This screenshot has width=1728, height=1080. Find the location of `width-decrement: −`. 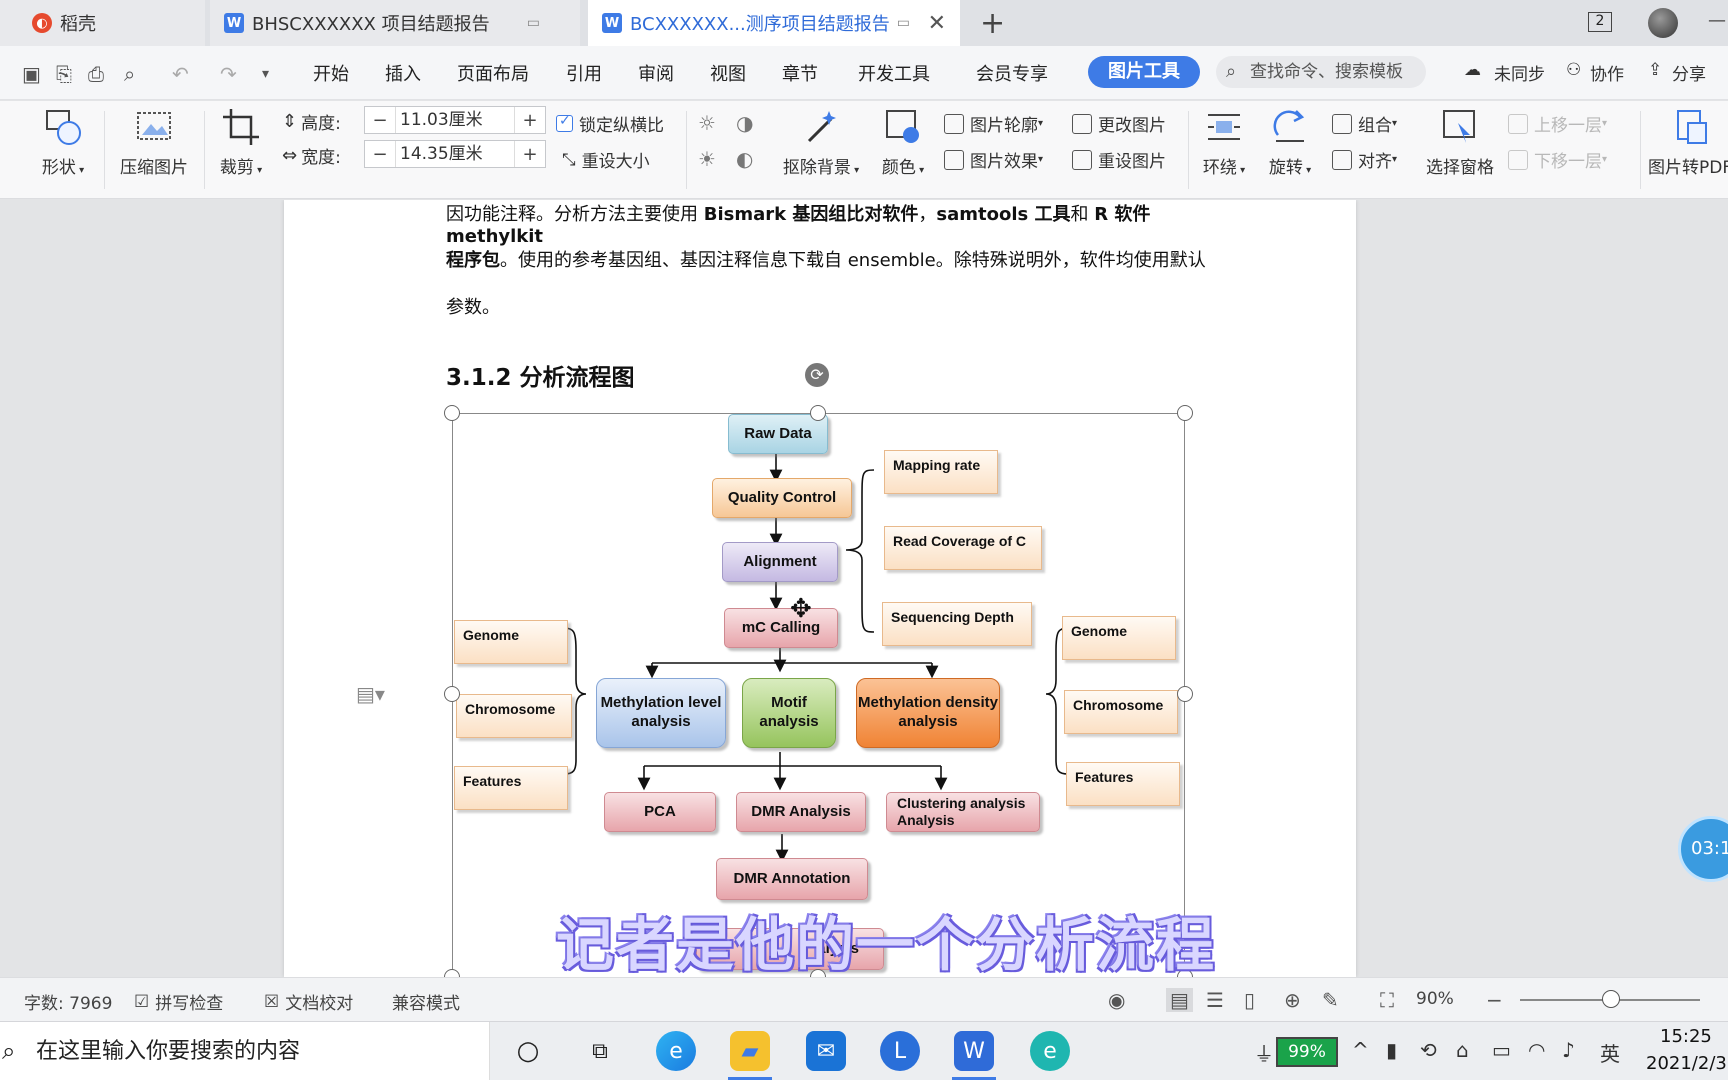

width-decrement: − is located at coordinates (380, 154).